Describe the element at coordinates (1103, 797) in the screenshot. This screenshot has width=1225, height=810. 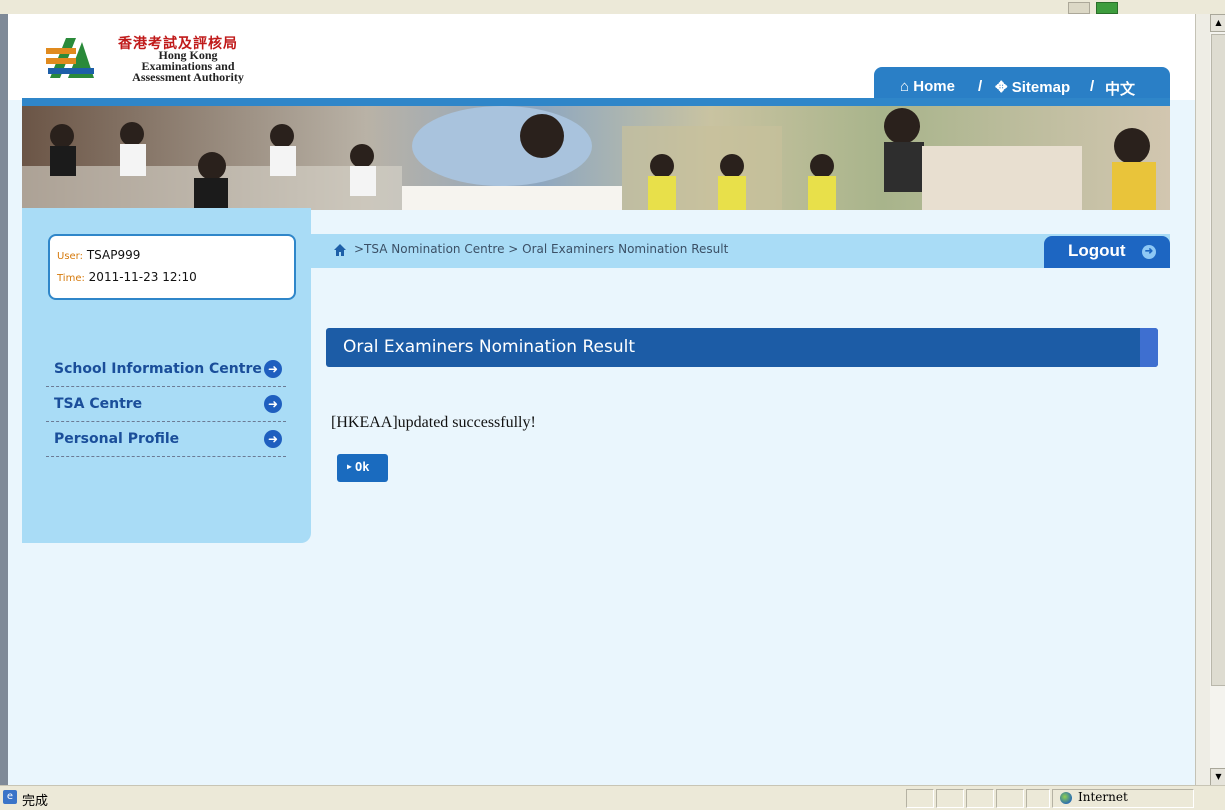
I see `zone-label: Internet` at that location.